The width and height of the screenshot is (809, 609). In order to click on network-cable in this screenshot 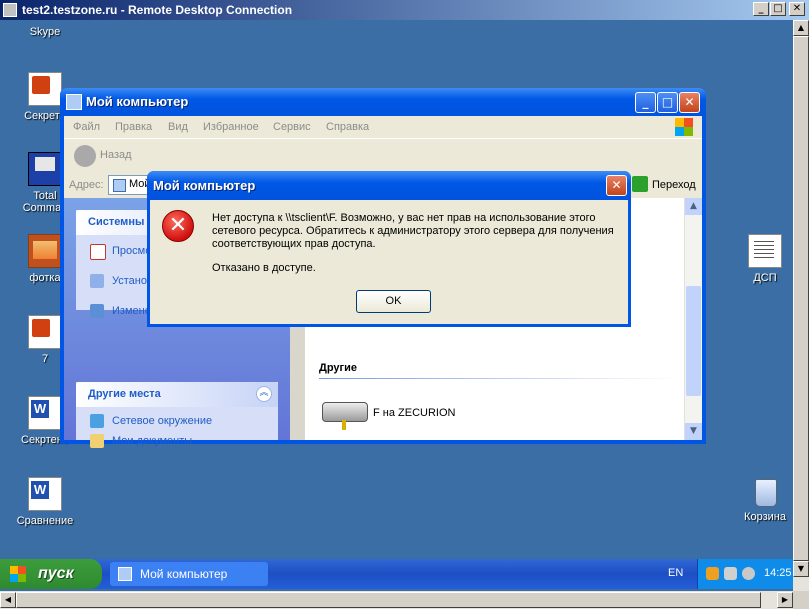, I will do `click(344, 425)`.